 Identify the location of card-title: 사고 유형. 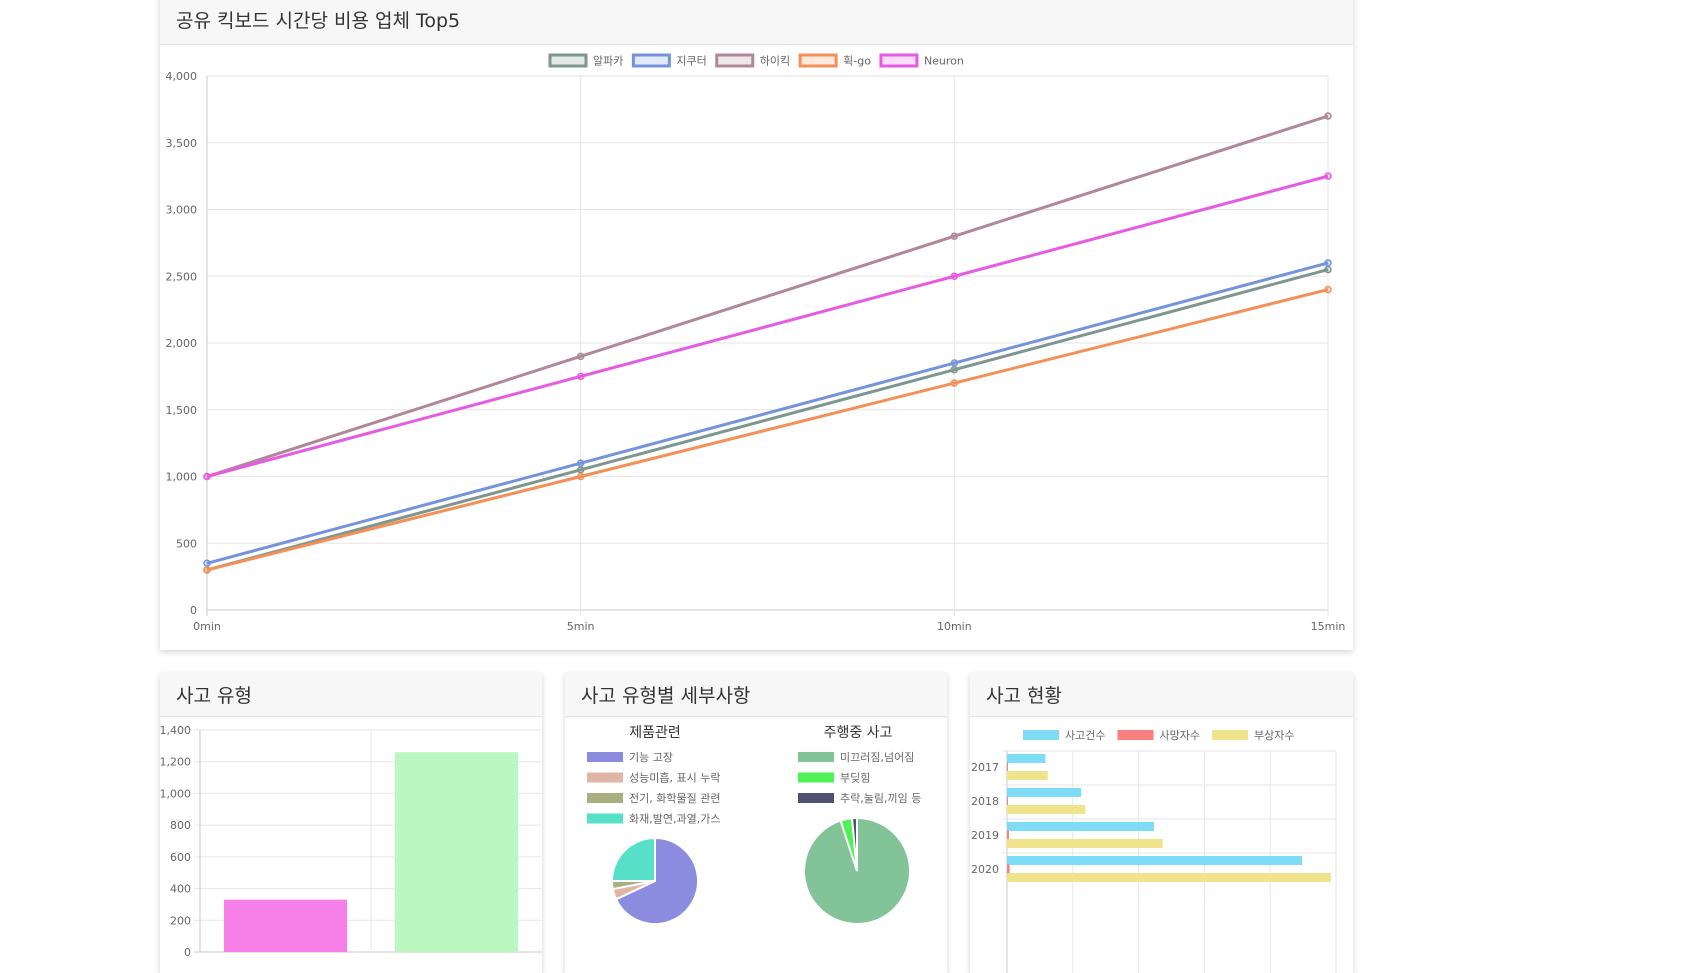
(214, 696).